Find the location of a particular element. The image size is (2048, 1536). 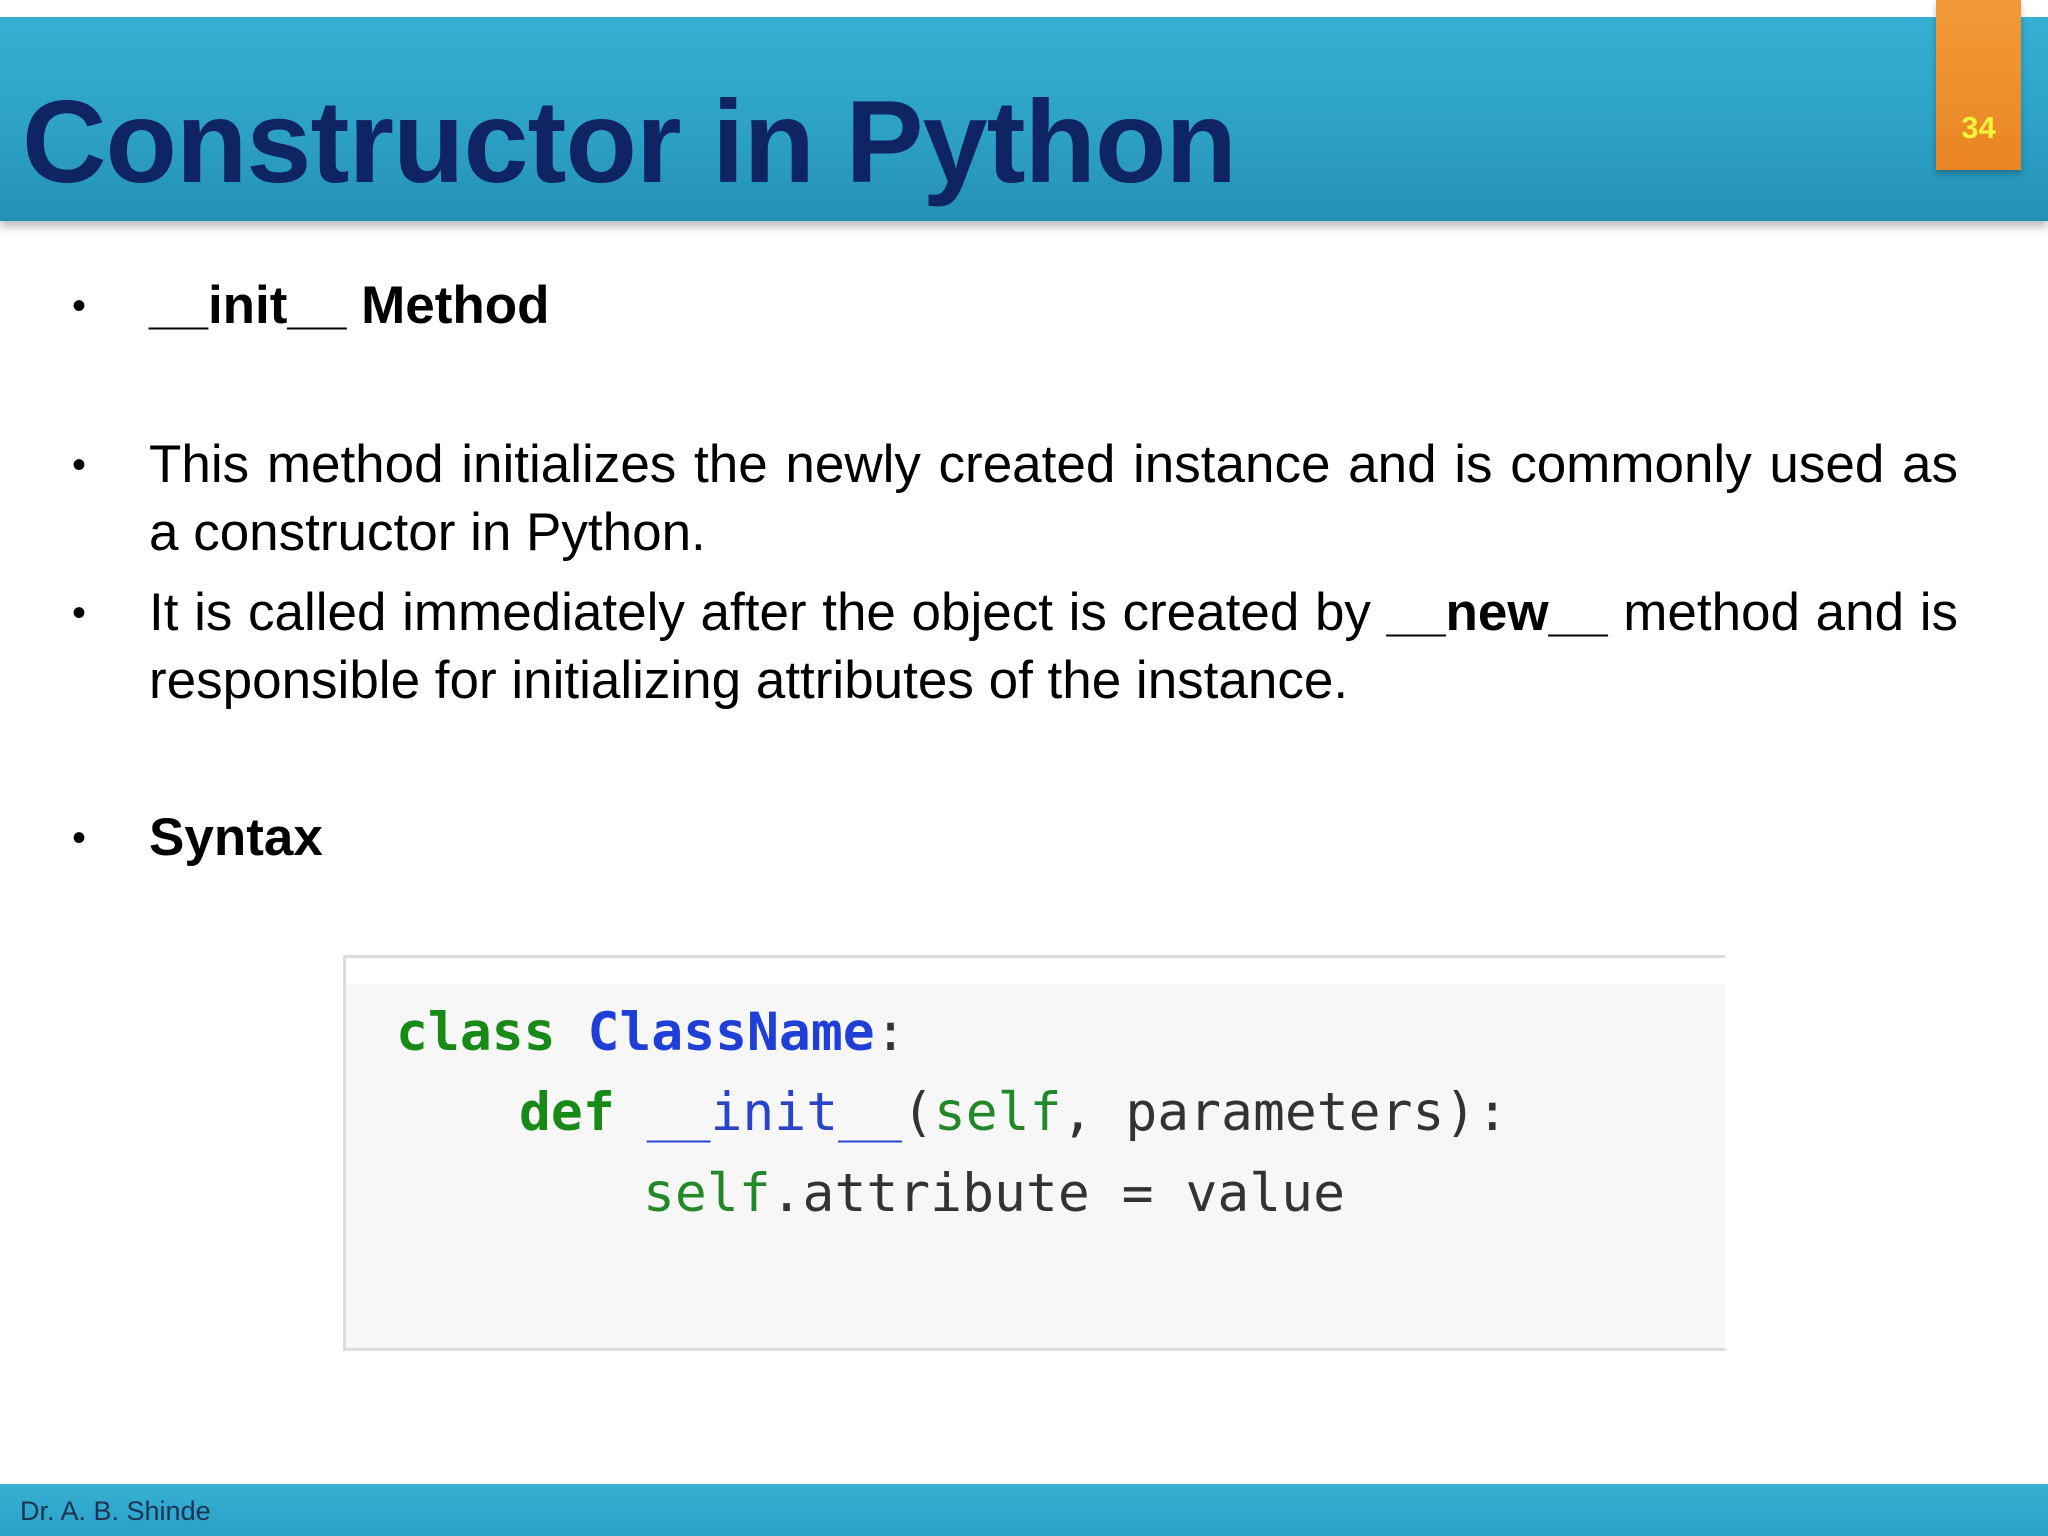

code-self-ref: self is located at coordinates (707, 1193).